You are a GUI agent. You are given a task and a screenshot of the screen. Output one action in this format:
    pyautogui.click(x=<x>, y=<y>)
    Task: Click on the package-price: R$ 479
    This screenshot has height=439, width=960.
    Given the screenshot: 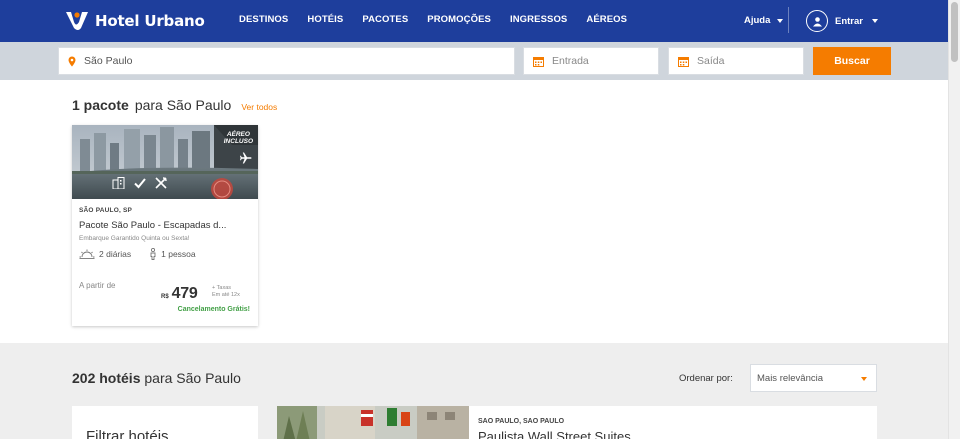 What is the action you would take?
    pyautogui.click(x=179, y=294)
    